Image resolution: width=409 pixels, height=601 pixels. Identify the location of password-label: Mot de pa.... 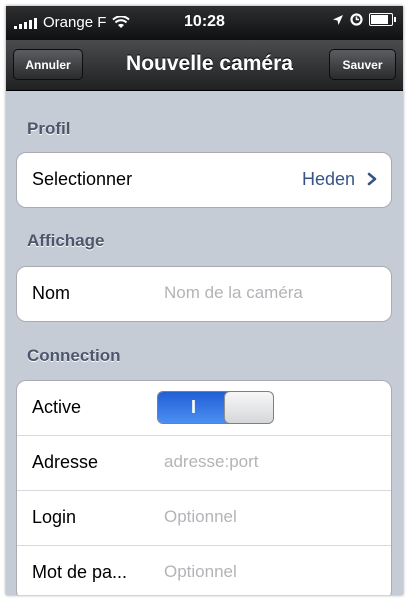
(80, 572).